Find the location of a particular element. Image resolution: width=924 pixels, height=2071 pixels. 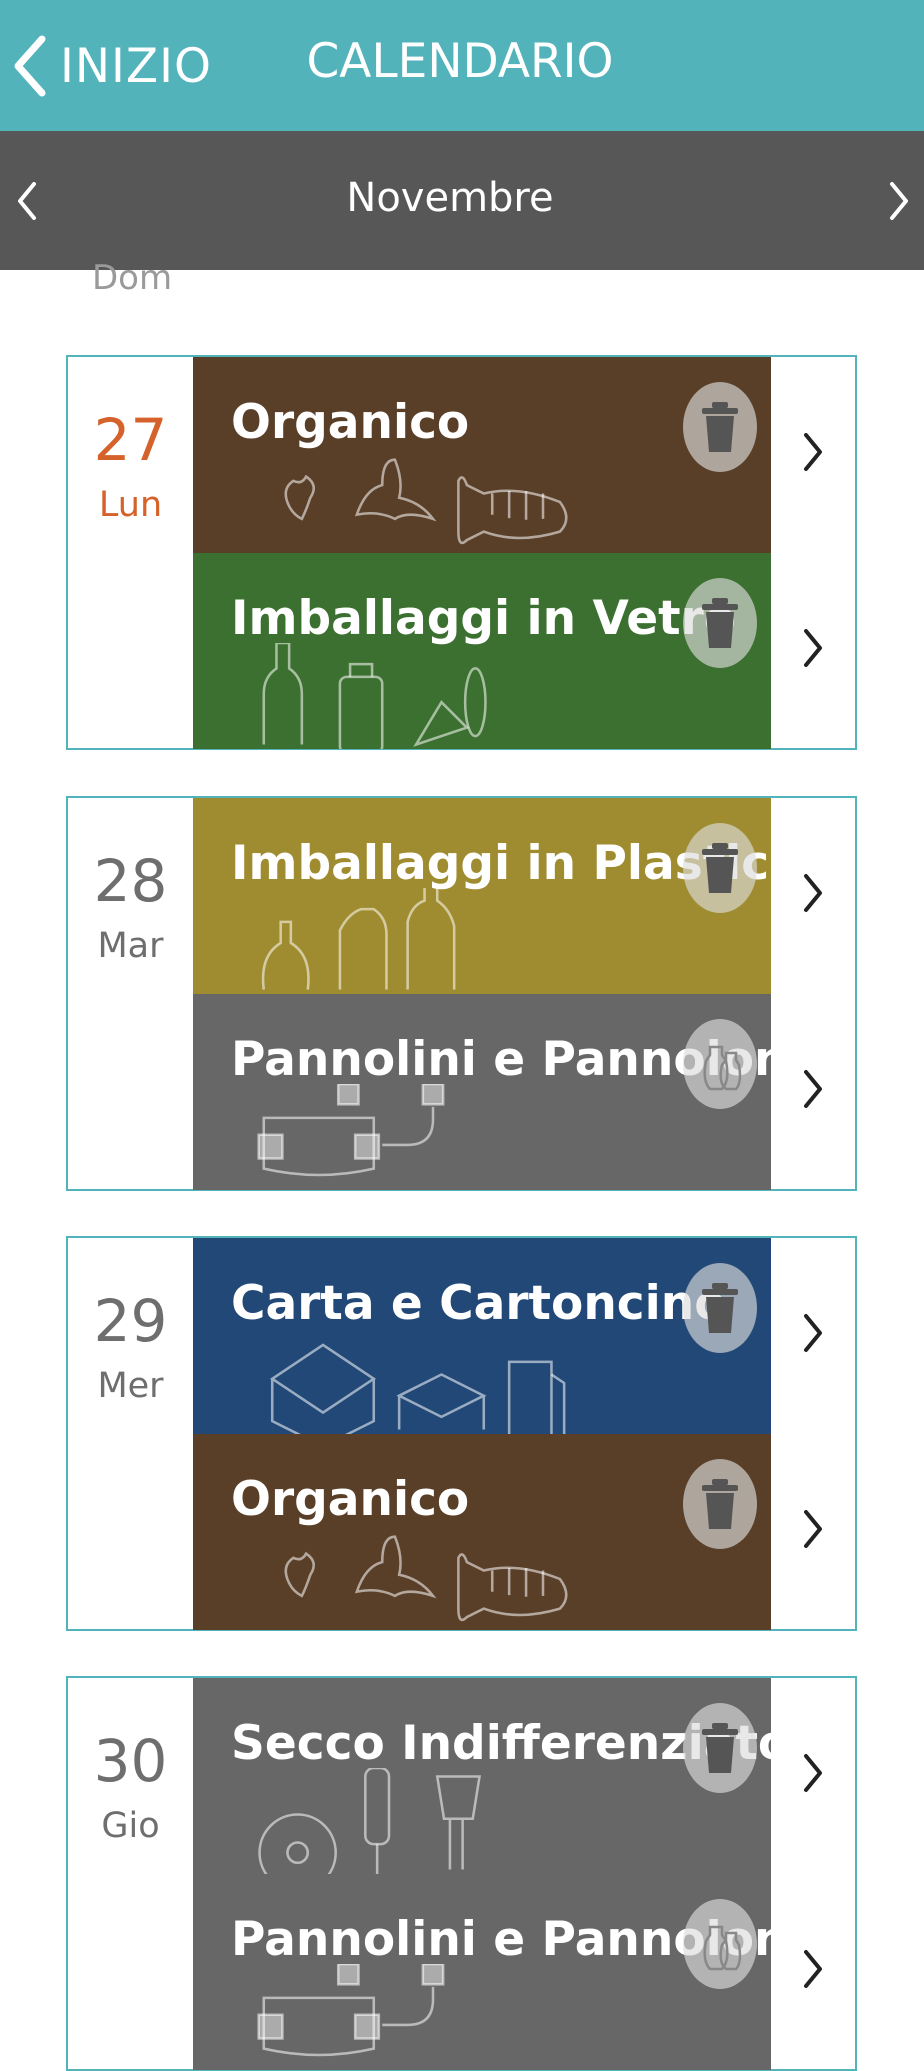

collection-event: Imballaggi in Plastica is located at coordinates (525, 896).